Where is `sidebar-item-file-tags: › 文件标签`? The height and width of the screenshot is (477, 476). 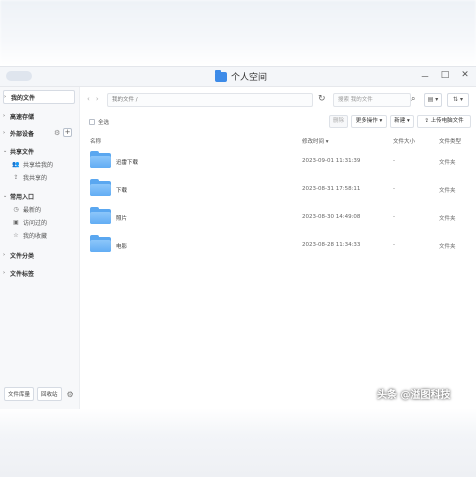 sidebar-item-file-tags: › 文件标签 is located at coordinates (18, 273).